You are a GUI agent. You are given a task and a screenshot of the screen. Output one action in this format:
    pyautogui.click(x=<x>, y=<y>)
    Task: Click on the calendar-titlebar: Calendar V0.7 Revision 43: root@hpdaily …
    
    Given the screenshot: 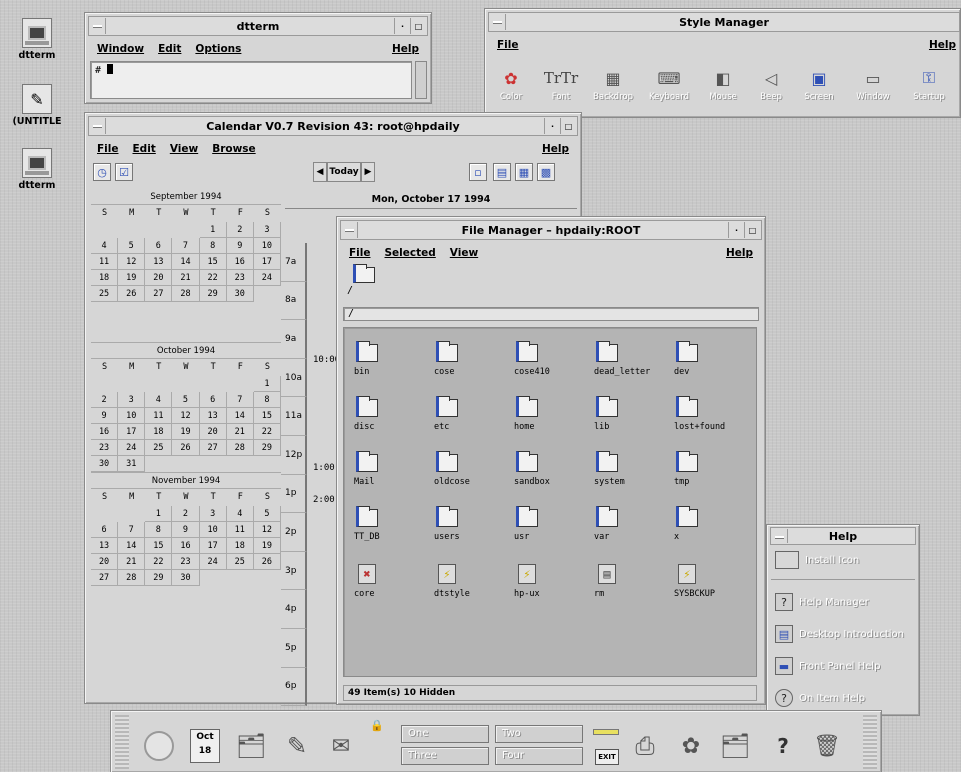 What is the action you would take?
    pyautogui.click(x=333, y=126)
    